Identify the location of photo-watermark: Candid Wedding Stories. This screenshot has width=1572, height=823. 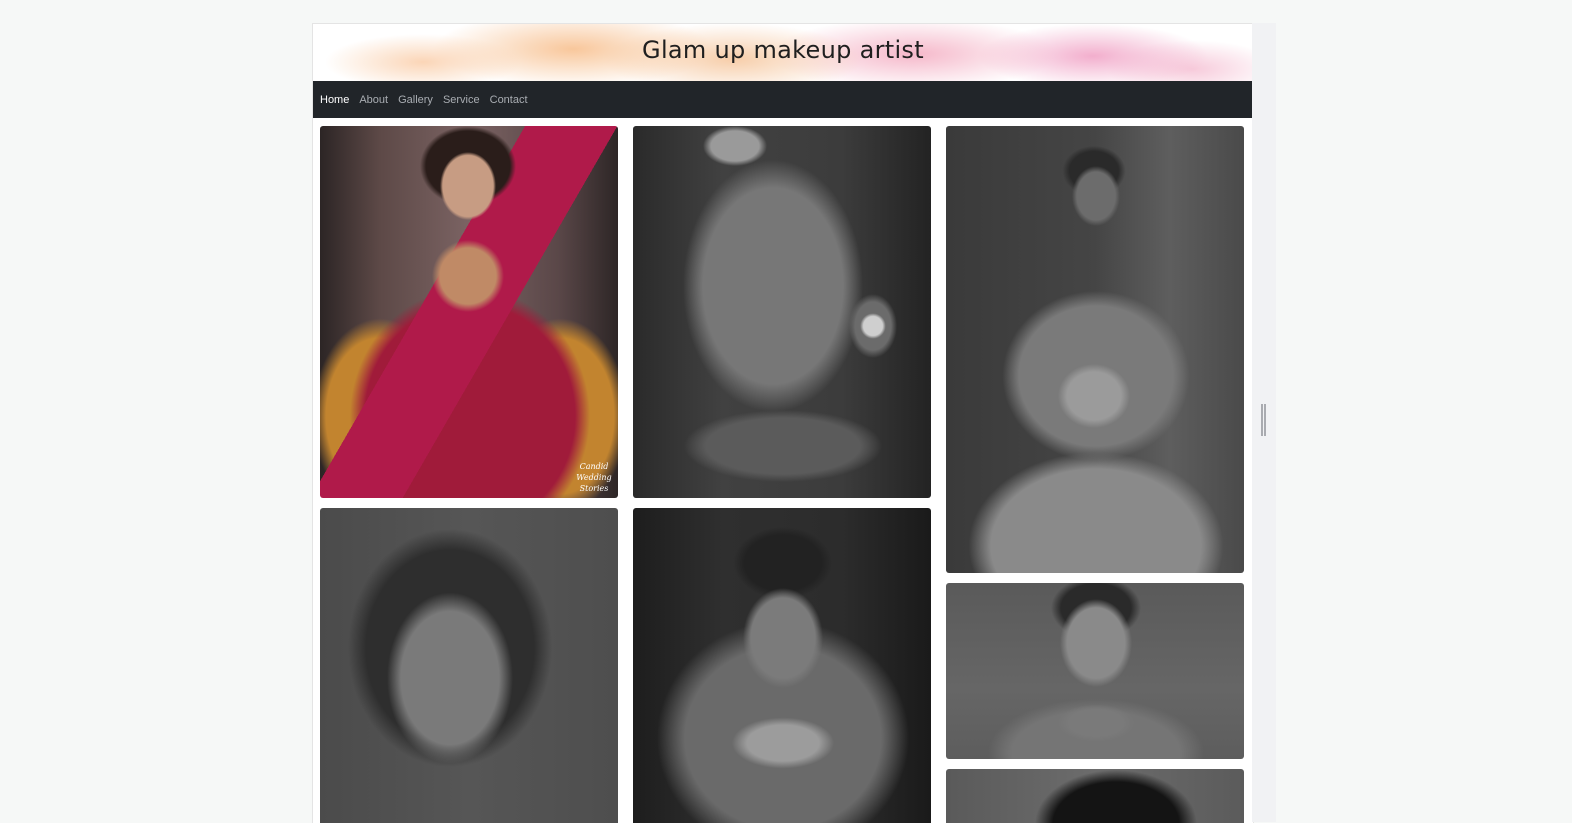
(594, 477).